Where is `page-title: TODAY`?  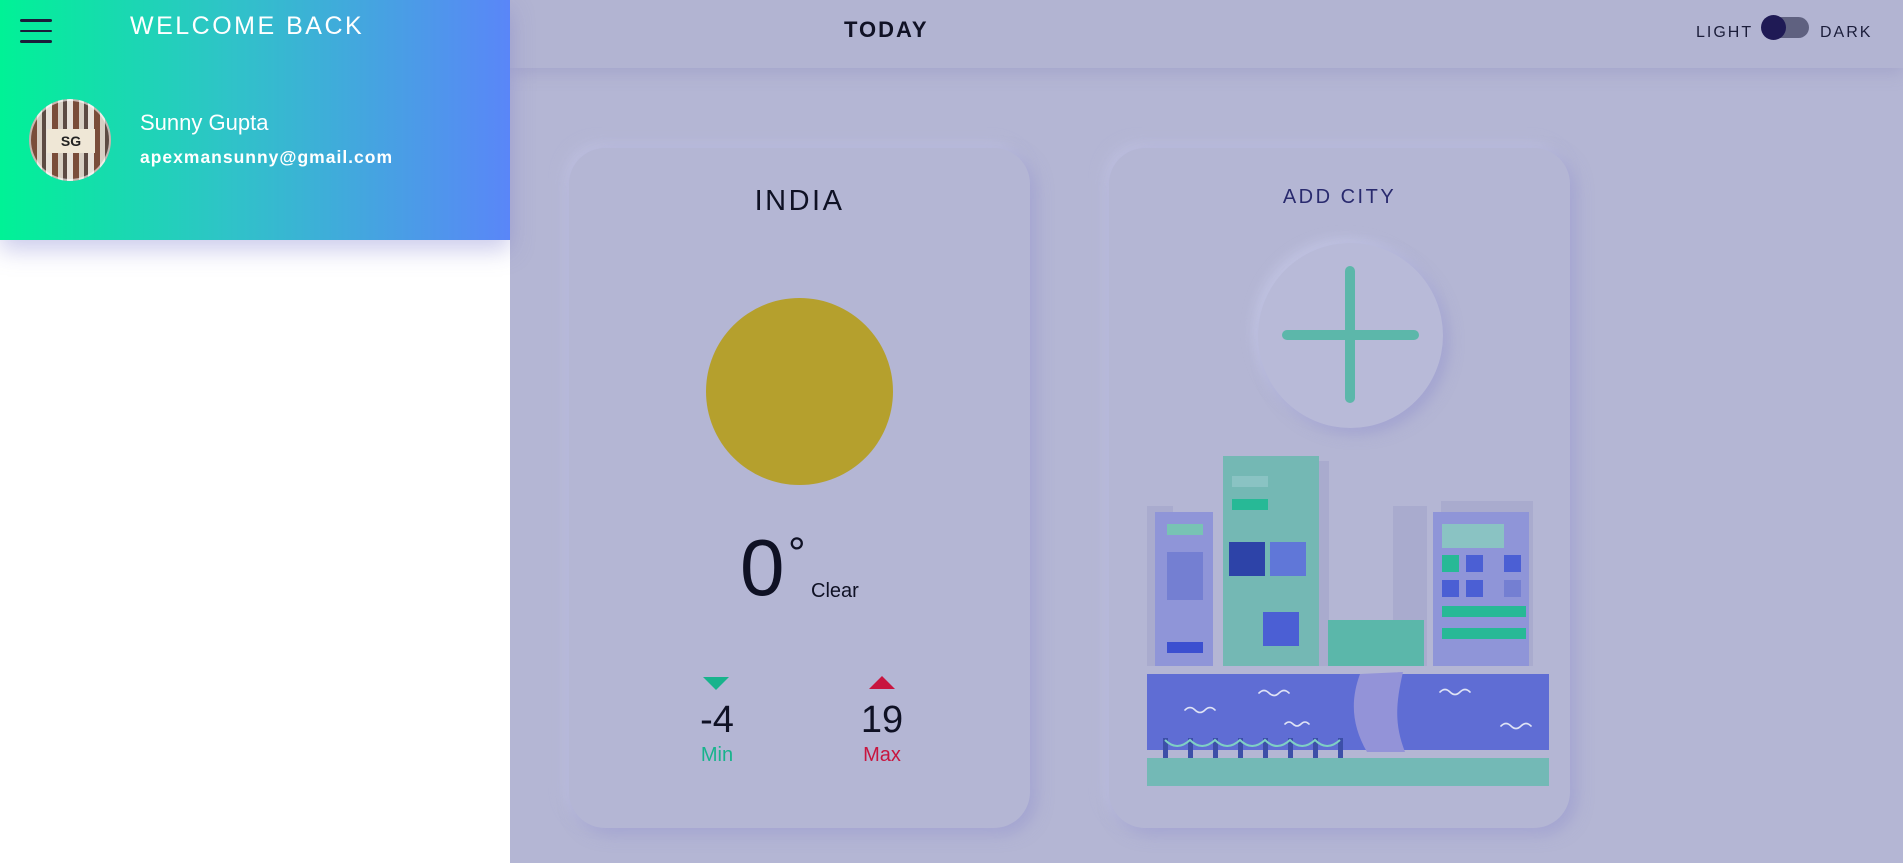
page-title: TODAY is located at coordinates (886, 29).